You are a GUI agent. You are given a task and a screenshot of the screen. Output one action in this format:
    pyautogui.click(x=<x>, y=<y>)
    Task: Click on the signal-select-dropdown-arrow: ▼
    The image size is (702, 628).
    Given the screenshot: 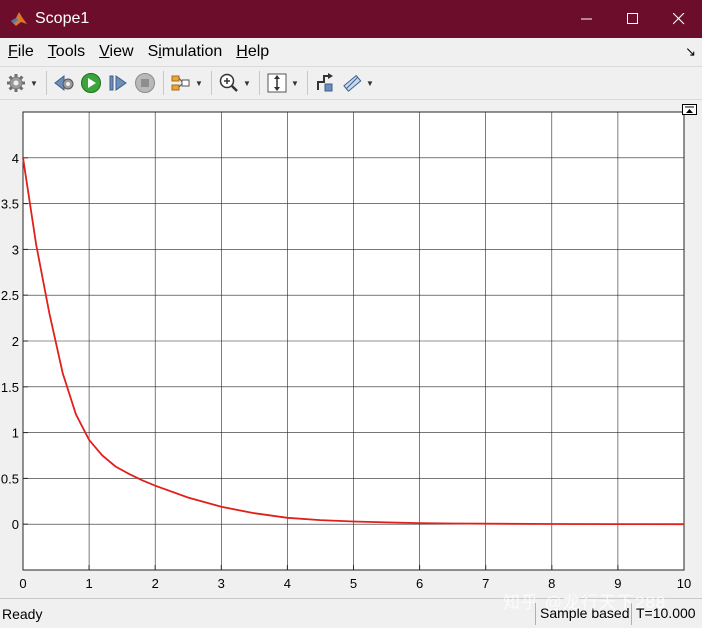 What is the action you would take?
    pyautogui.click(x=199, y=83)
    